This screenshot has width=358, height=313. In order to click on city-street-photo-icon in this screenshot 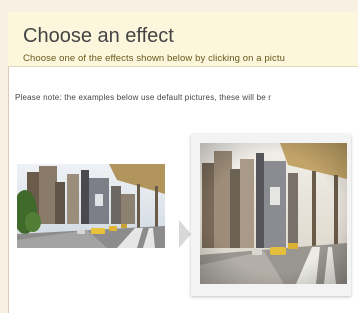, I will do `click(91, 206)`.